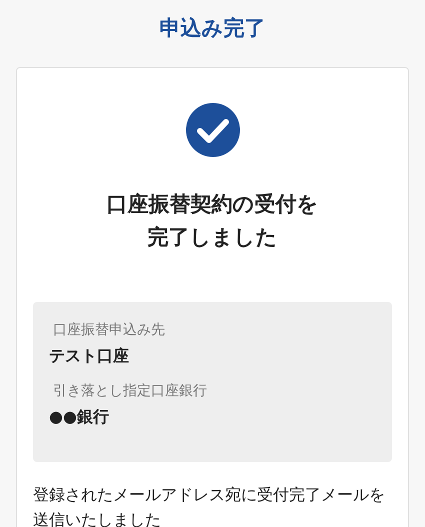 This screenshot has width=425, height=527. I want to click on email-notice: 登録されたメールアドレス宛に受付完了メールを送信いたしました, so click(209, 505).